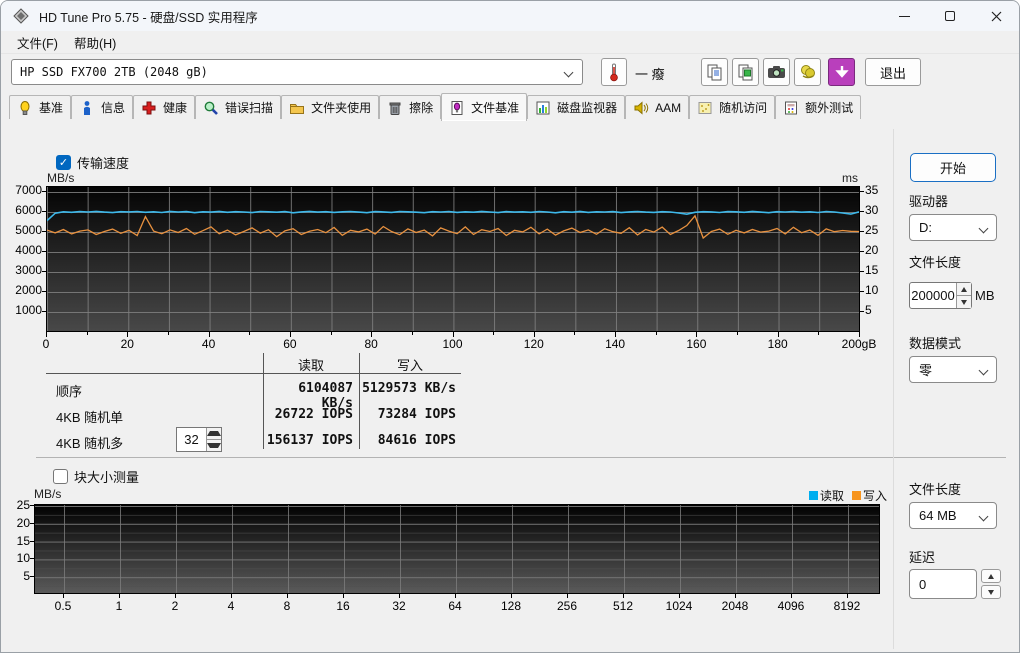 The image size is (1020, 653). What do you see at coordinates (37, 42) in the screenshot?
I see `menu-file: 文件(F)` at bounding box center [37, 42].